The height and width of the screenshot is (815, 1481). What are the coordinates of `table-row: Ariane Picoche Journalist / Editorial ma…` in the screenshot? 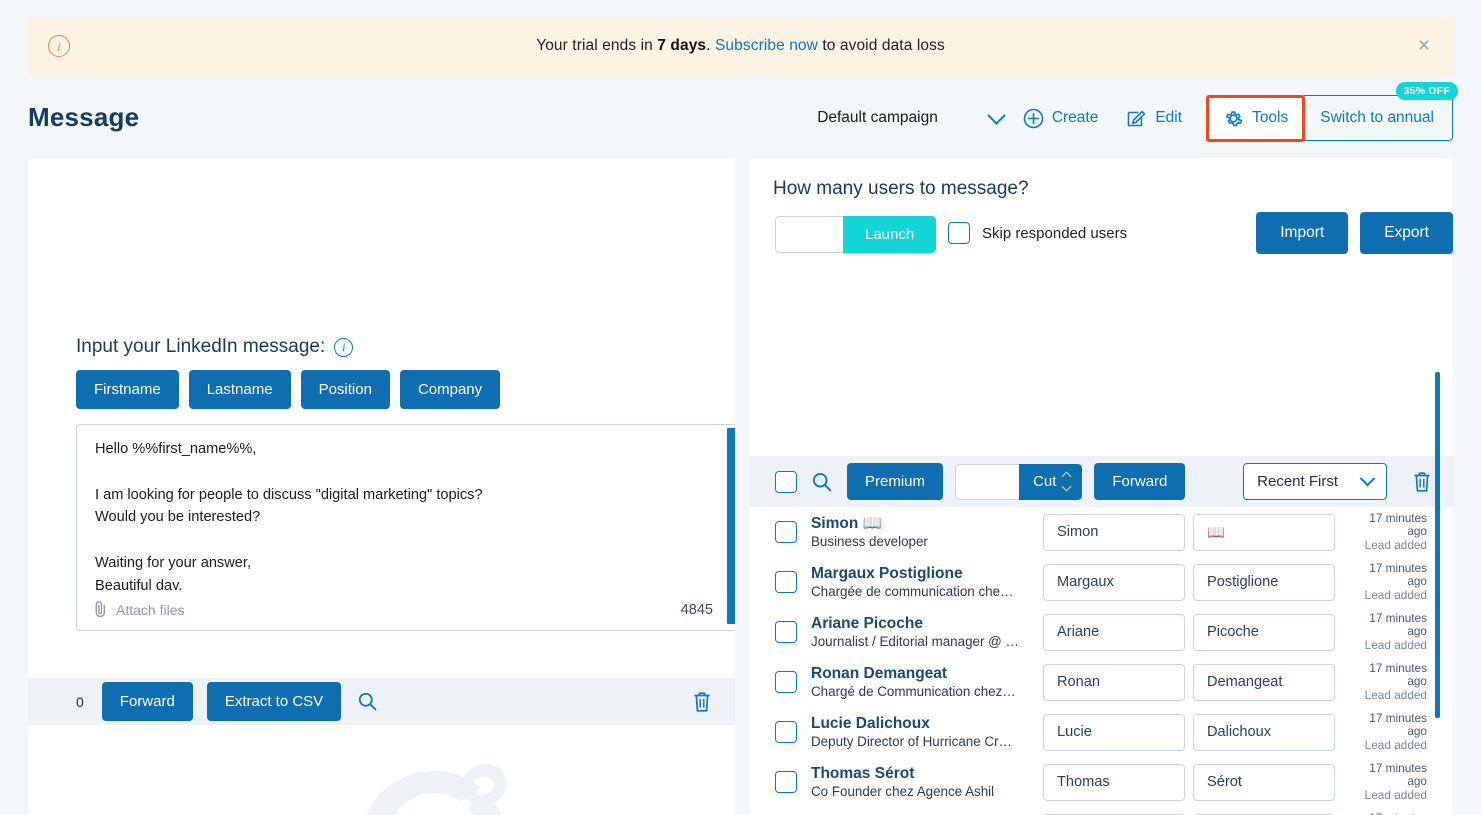 It's located at (1101, 632).